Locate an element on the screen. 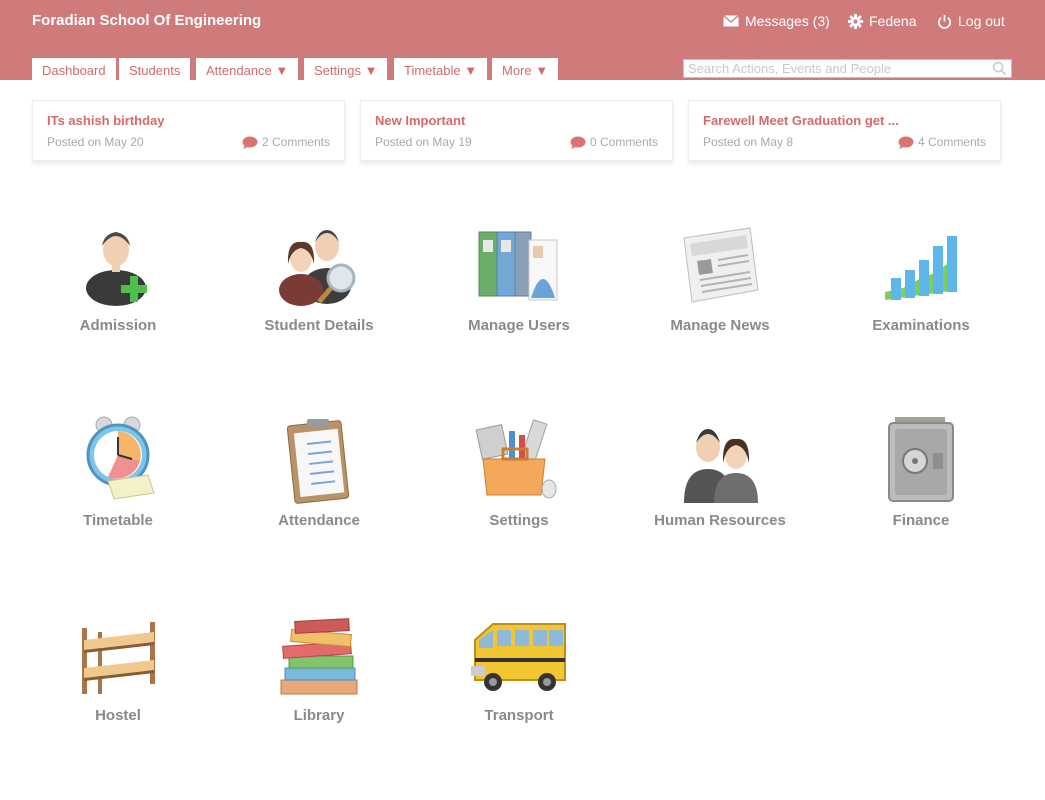  alarm-clock-icon is located at coordinates (120, 458).